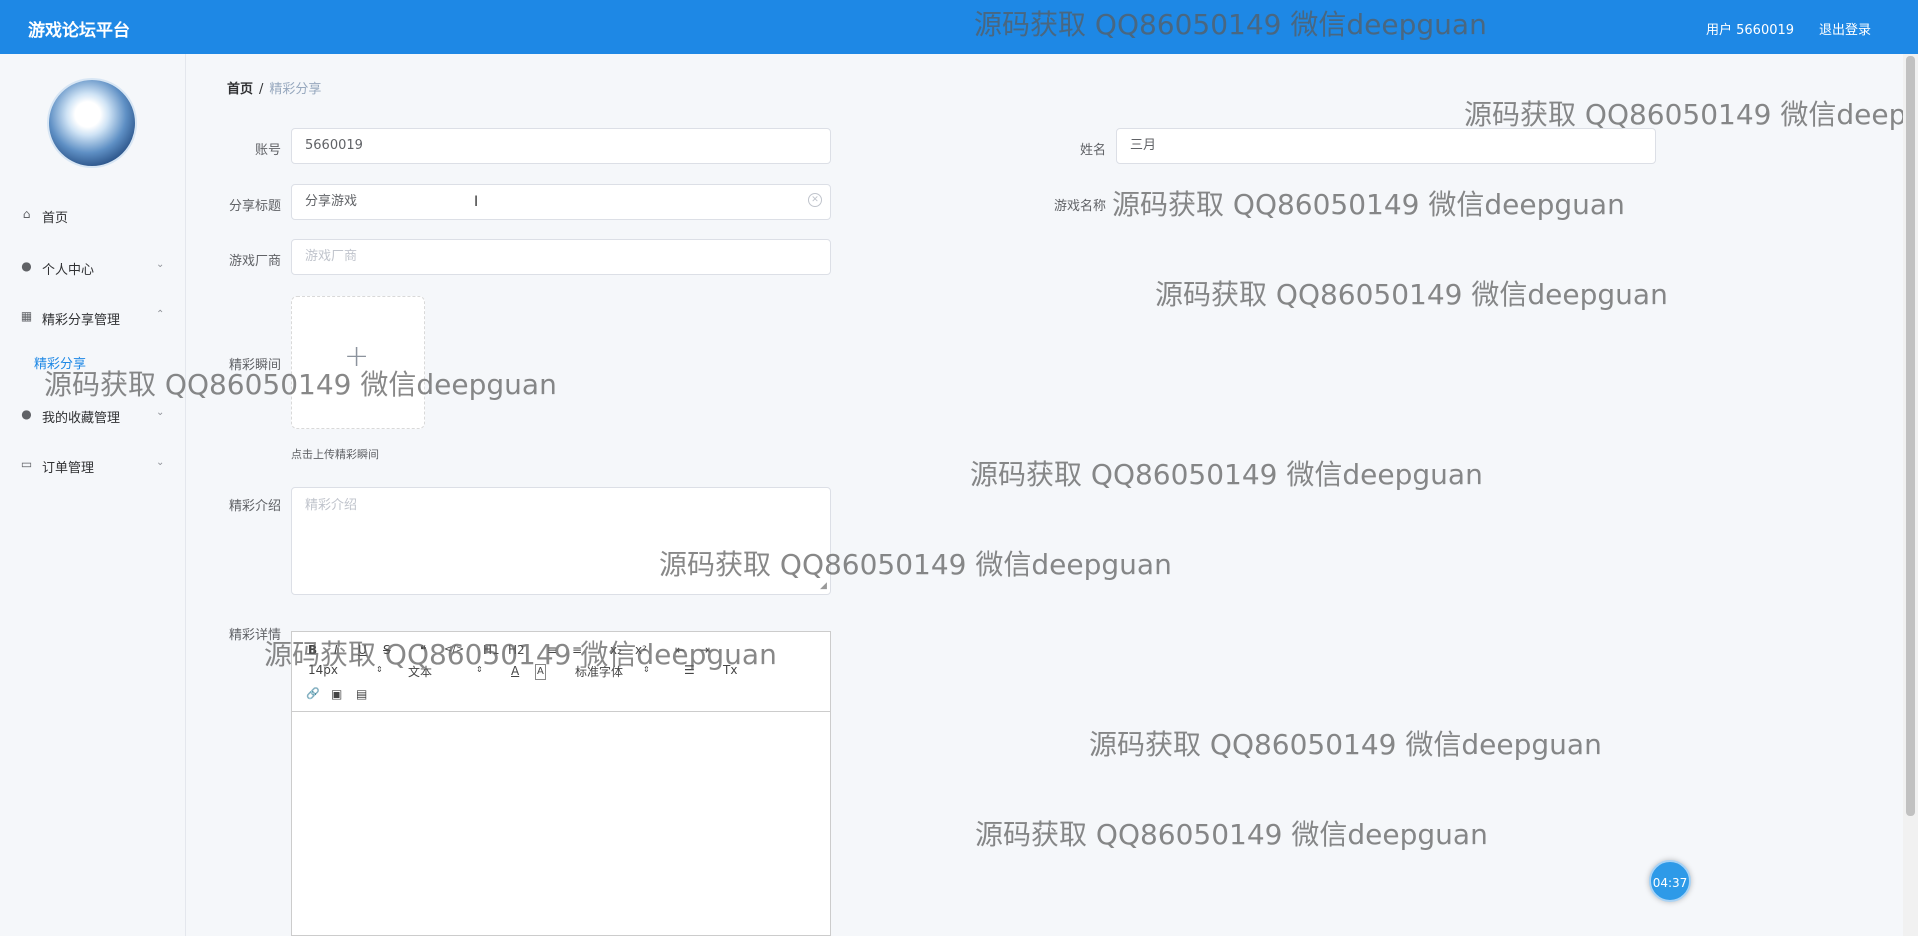 The image size is (1918, 936). I want to click on breadcrumb-home: 首页, so click(240, 89).